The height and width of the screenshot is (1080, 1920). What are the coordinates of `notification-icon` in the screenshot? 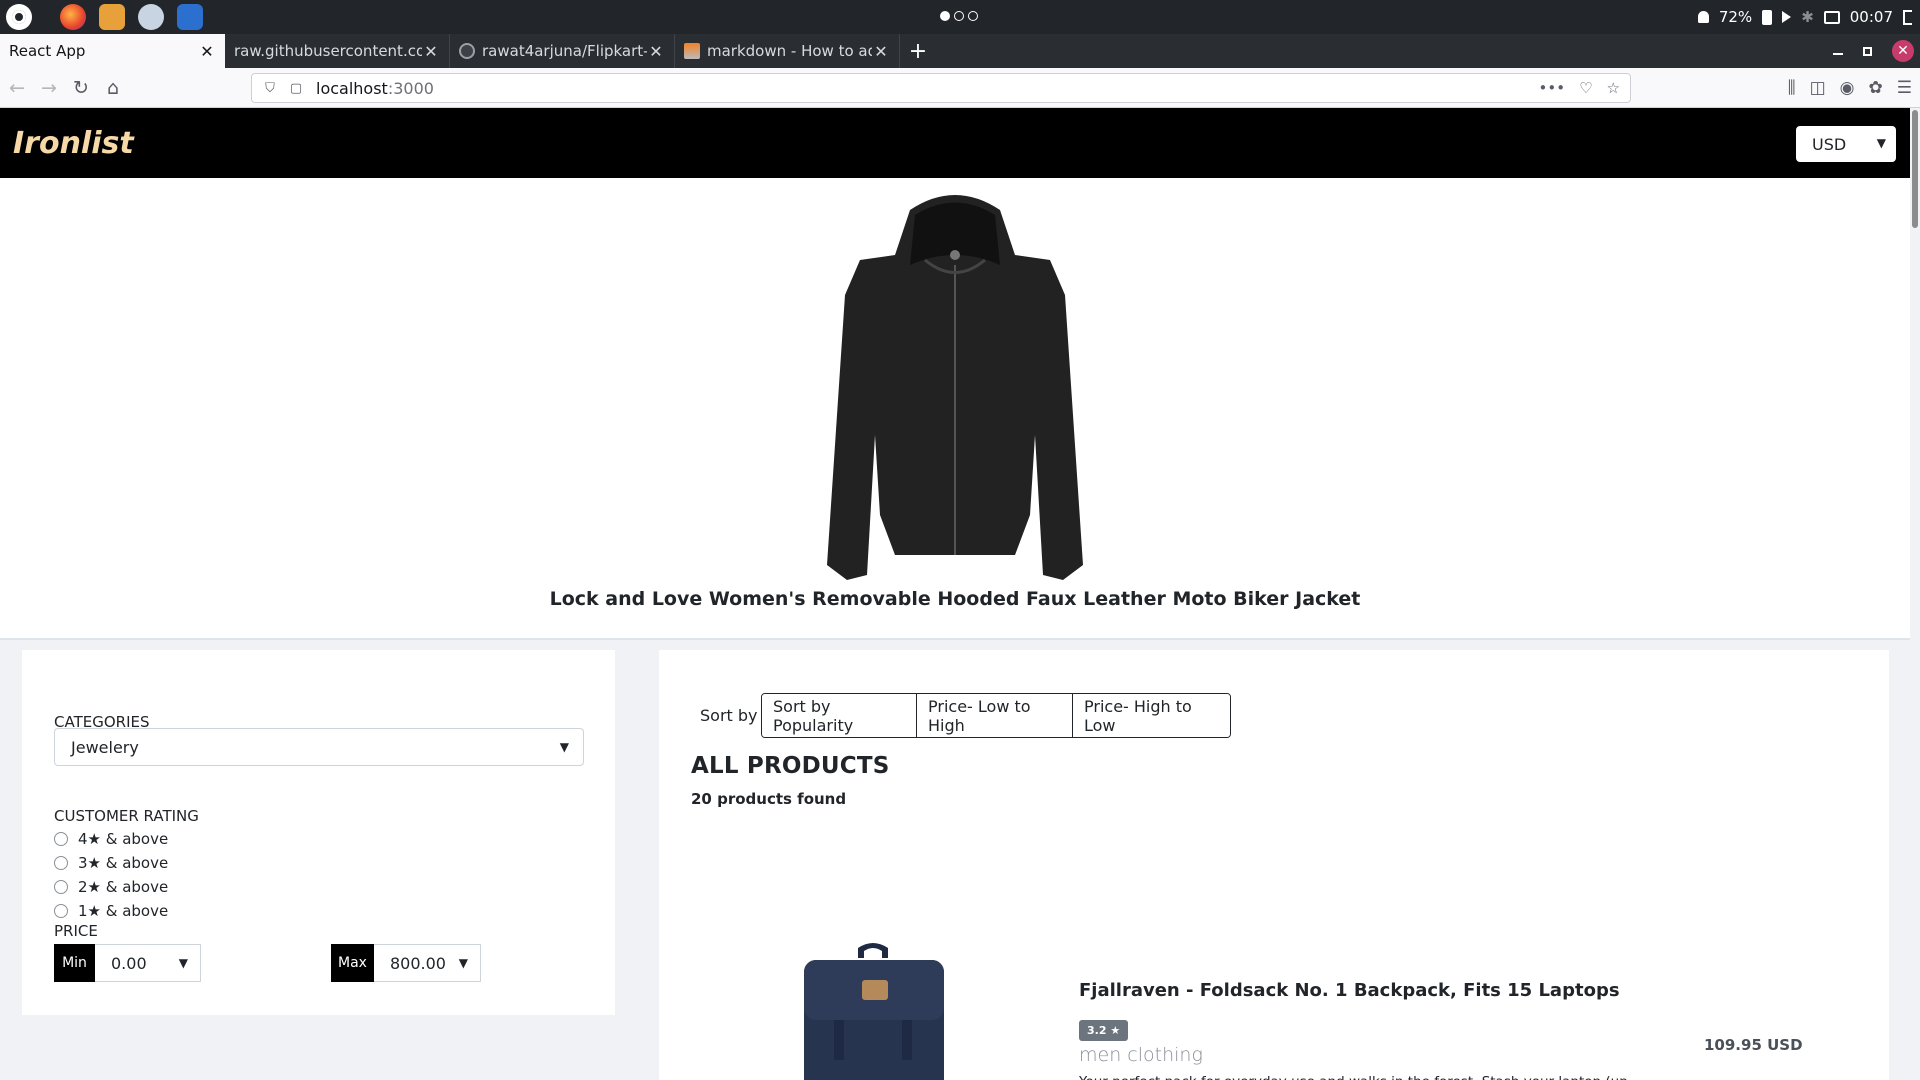 It's located at (1703, 17).